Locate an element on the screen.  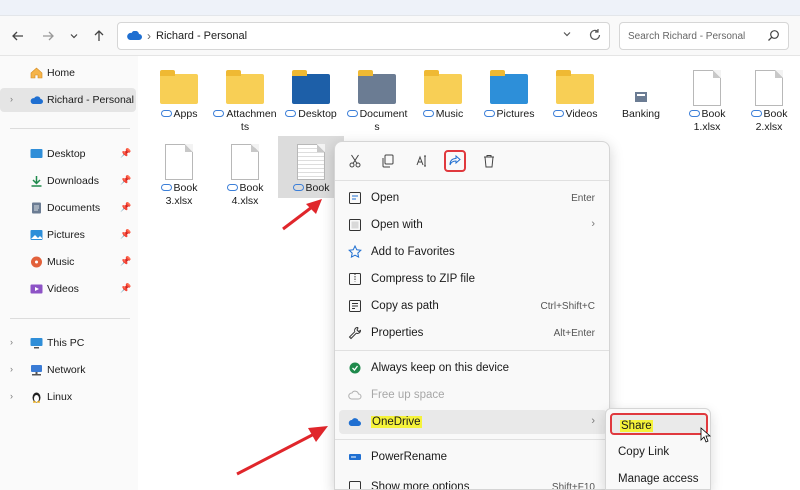
back-button is located at coordinates (18, 36).